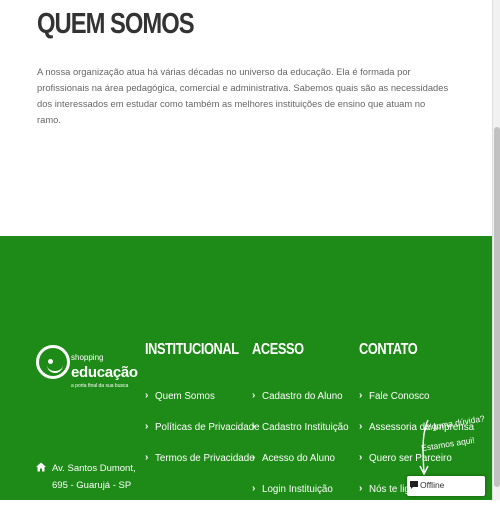 Image resolution: width=500 pixels, height=514 pixels. I want to click on chat-widget: Offline, so click(446, 486).